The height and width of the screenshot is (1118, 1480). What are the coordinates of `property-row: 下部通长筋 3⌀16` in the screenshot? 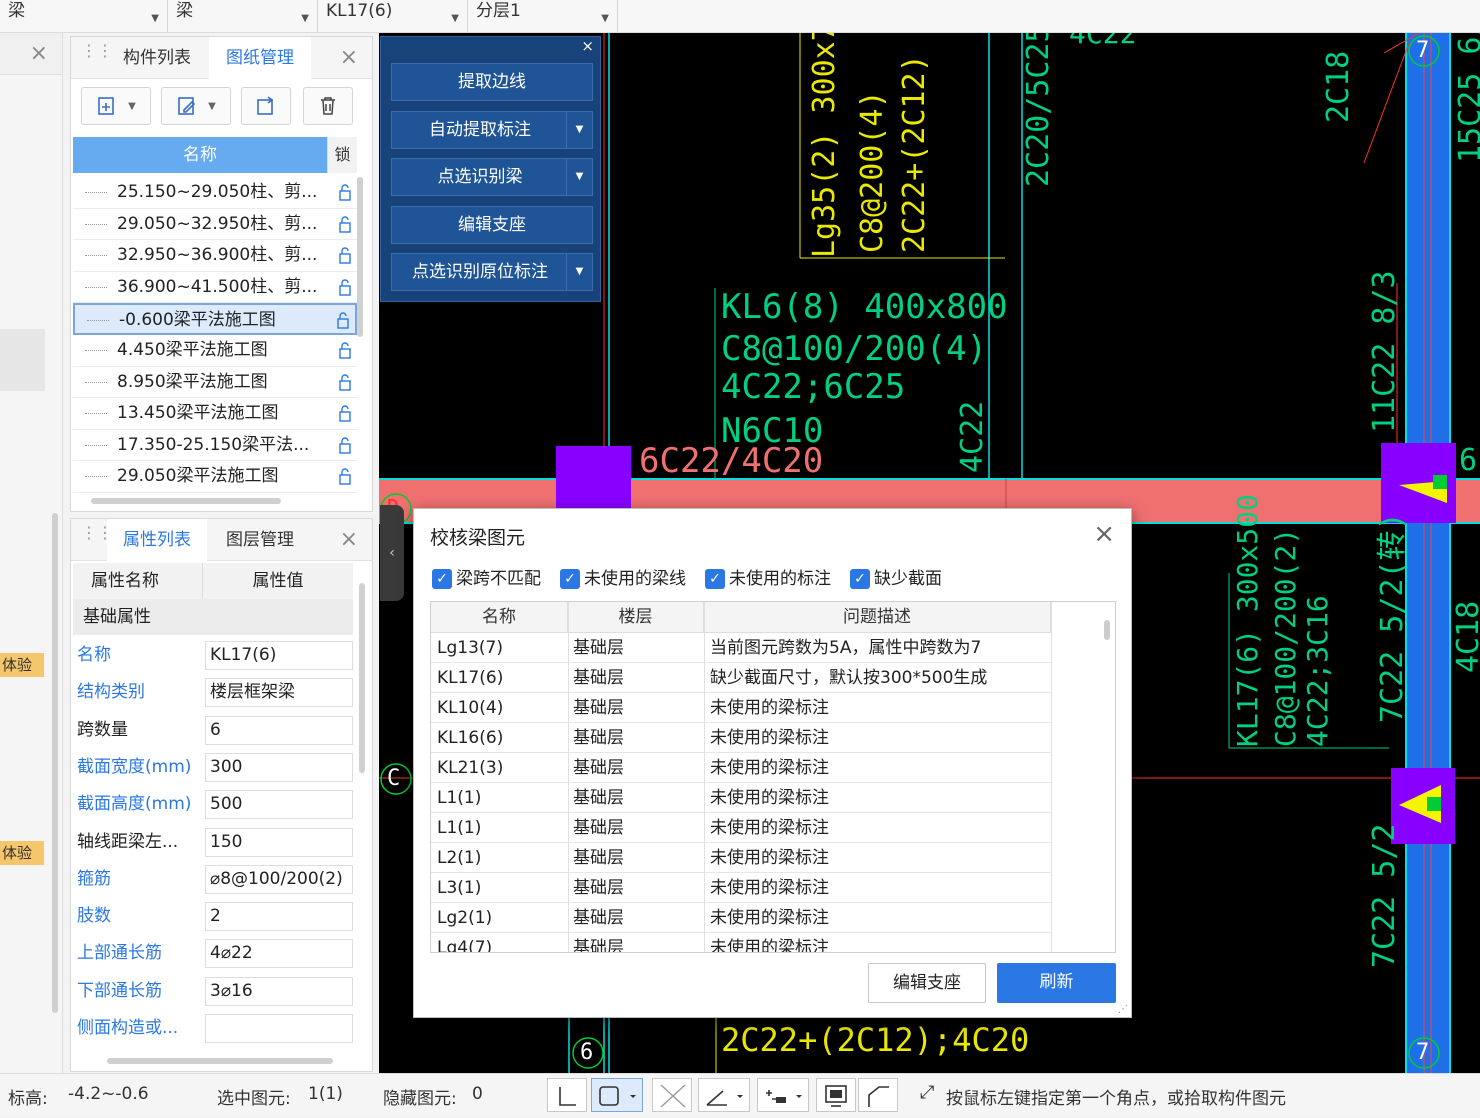 It's located at (214, 991).